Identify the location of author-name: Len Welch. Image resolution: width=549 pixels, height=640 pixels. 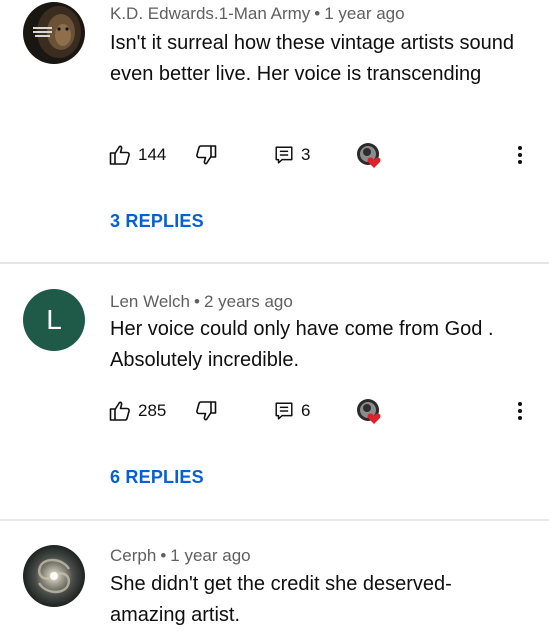
(150, 301).